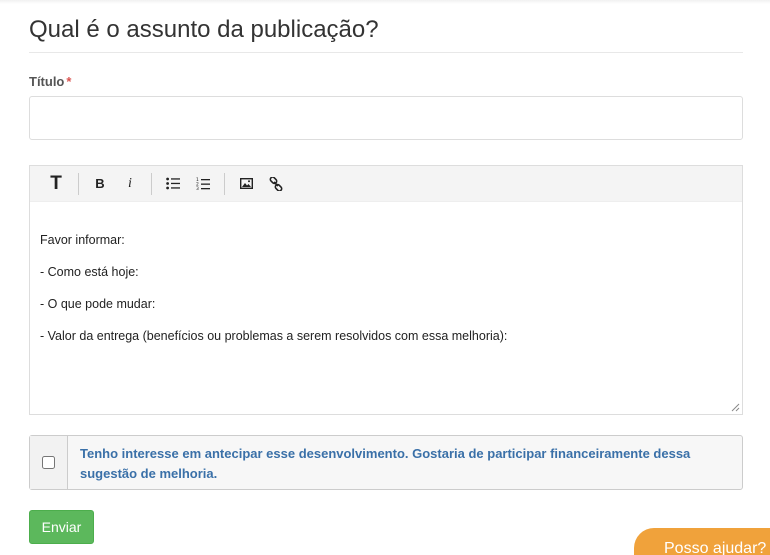 Image resolution: width=770 pixels, height=555 pixels. Describe the element at coordinates (82, 240) in the screenshot. I see `editor-line: Favor informar:` at that location.